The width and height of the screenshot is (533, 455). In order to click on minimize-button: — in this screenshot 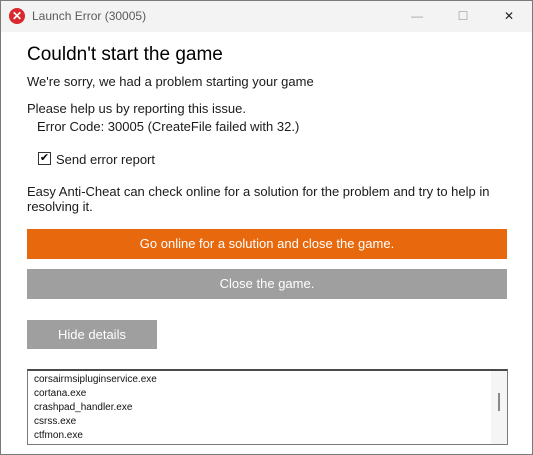, I will do `click(417, 16)`.